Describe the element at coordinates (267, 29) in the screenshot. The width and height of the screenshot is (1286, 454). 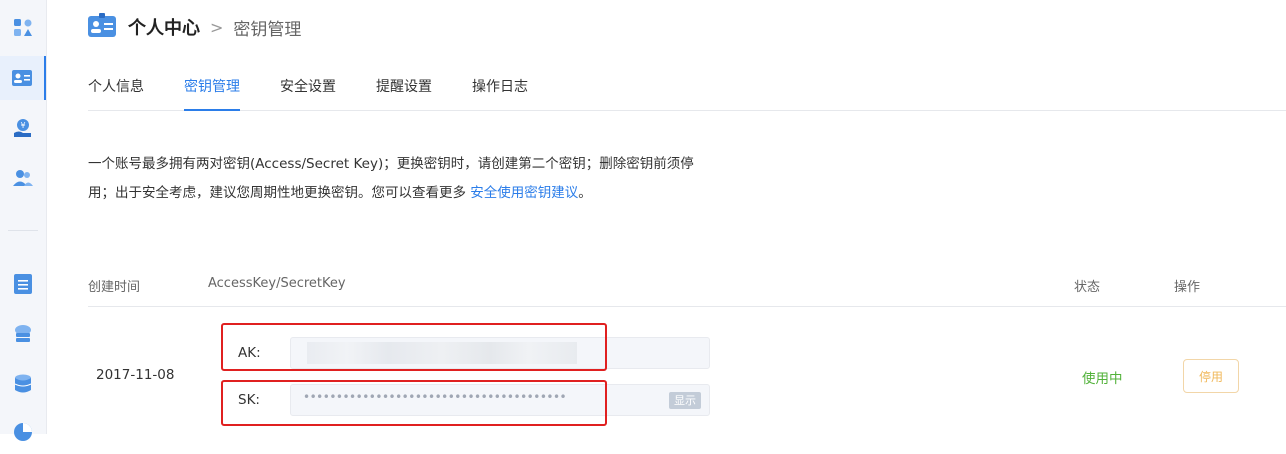
I see `breadcrumb-current: 密钥管理` at that location.